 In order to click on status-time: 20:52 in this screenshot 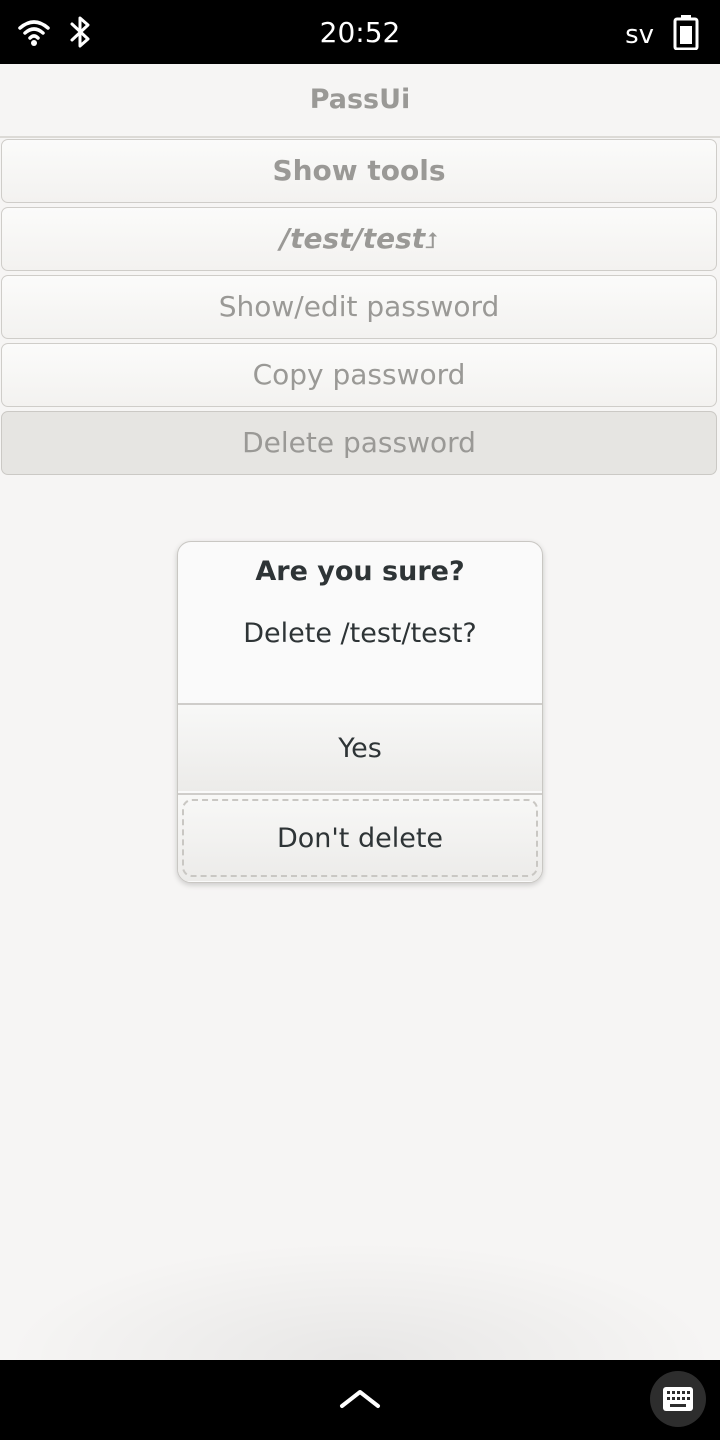, I will do `click(360, 32)`.